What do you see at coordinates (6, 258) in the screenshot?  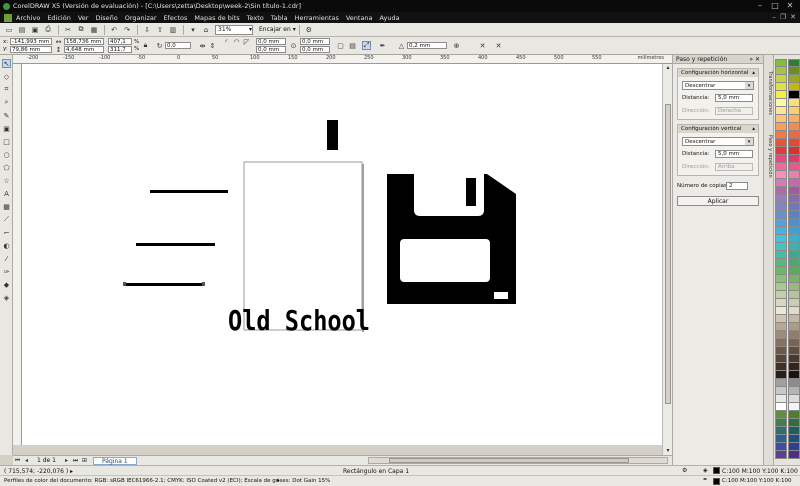 I see `eyedropper-tool-icon: ⁄` at bounding box center [6, 258].